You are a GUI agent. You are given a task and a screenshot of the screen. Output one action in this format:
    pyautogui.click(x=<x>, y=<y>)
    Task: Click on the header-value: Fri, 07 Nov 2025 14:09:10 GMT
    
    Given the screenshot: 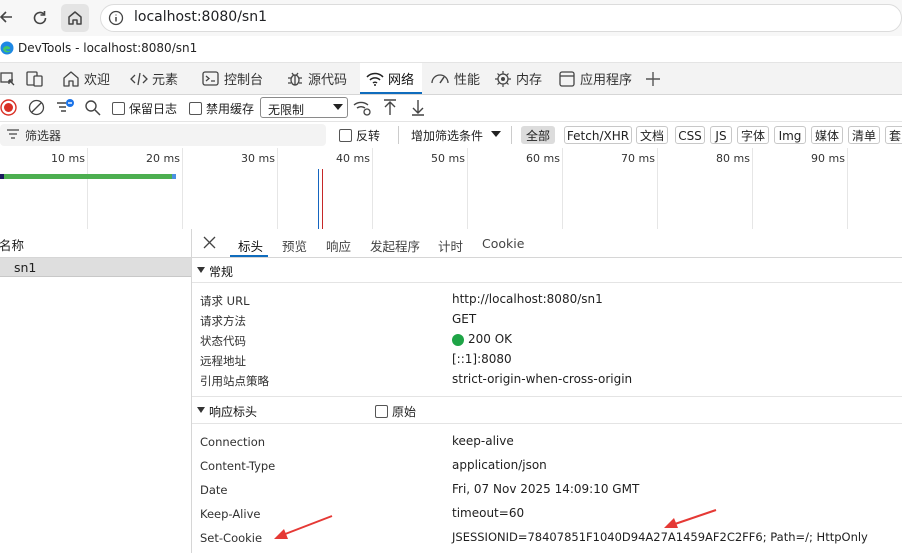 What is the action you would take?
    pyautogui.click(x=546, y=489)
    